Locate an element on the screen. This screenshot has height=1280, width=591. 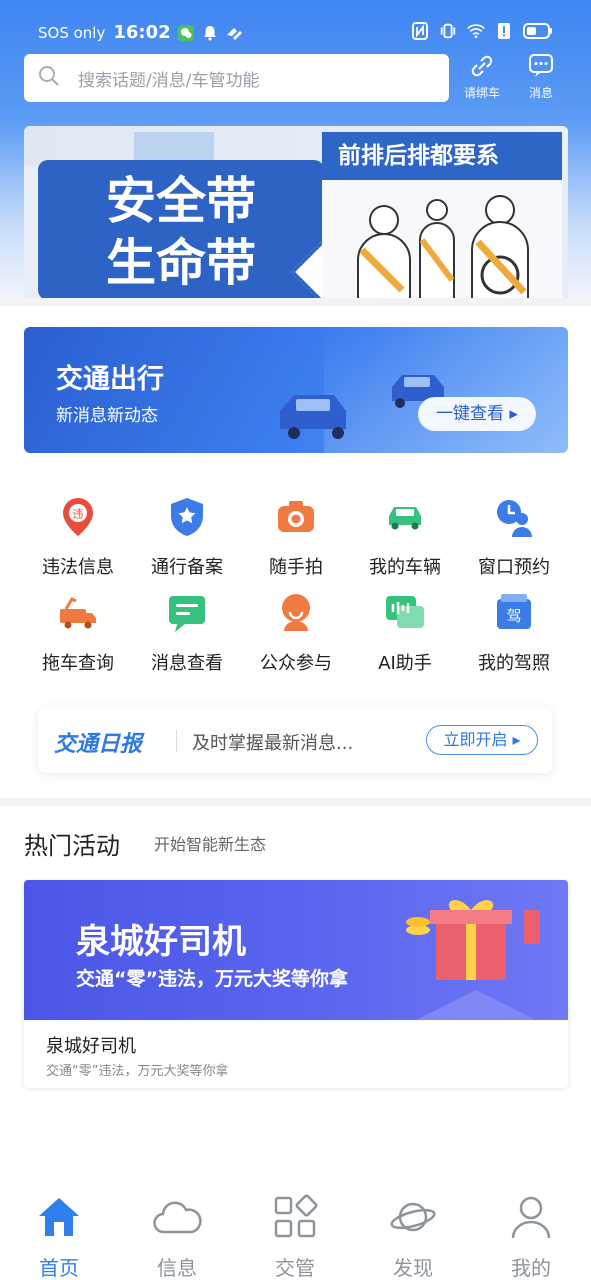
messages-button: 消息 is located at coordinates (541, 80).